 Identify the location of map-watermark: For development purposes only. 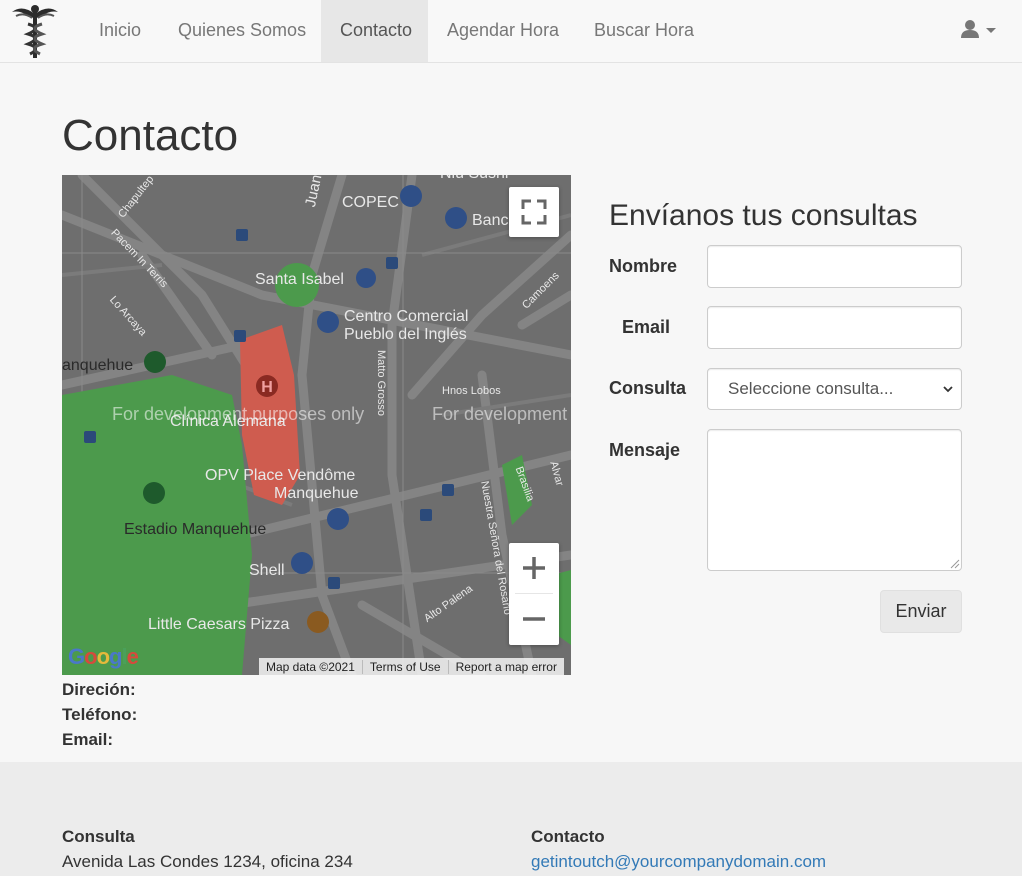
(238, 414).